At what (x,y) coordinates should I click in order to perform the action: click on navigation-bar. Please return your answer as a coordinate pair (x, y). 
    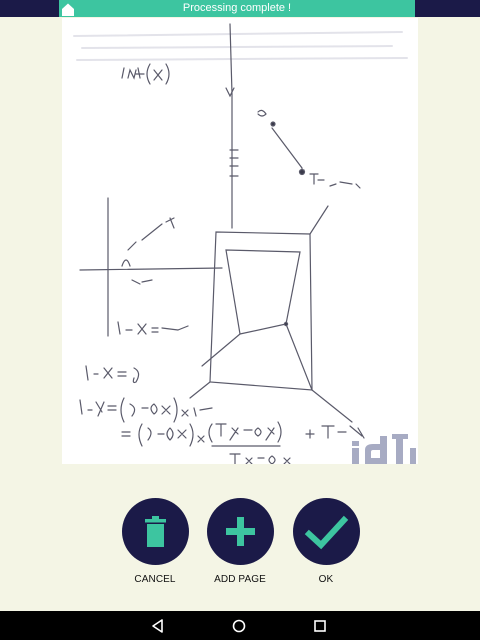
    Looking at the image, I should click on (240, 625).